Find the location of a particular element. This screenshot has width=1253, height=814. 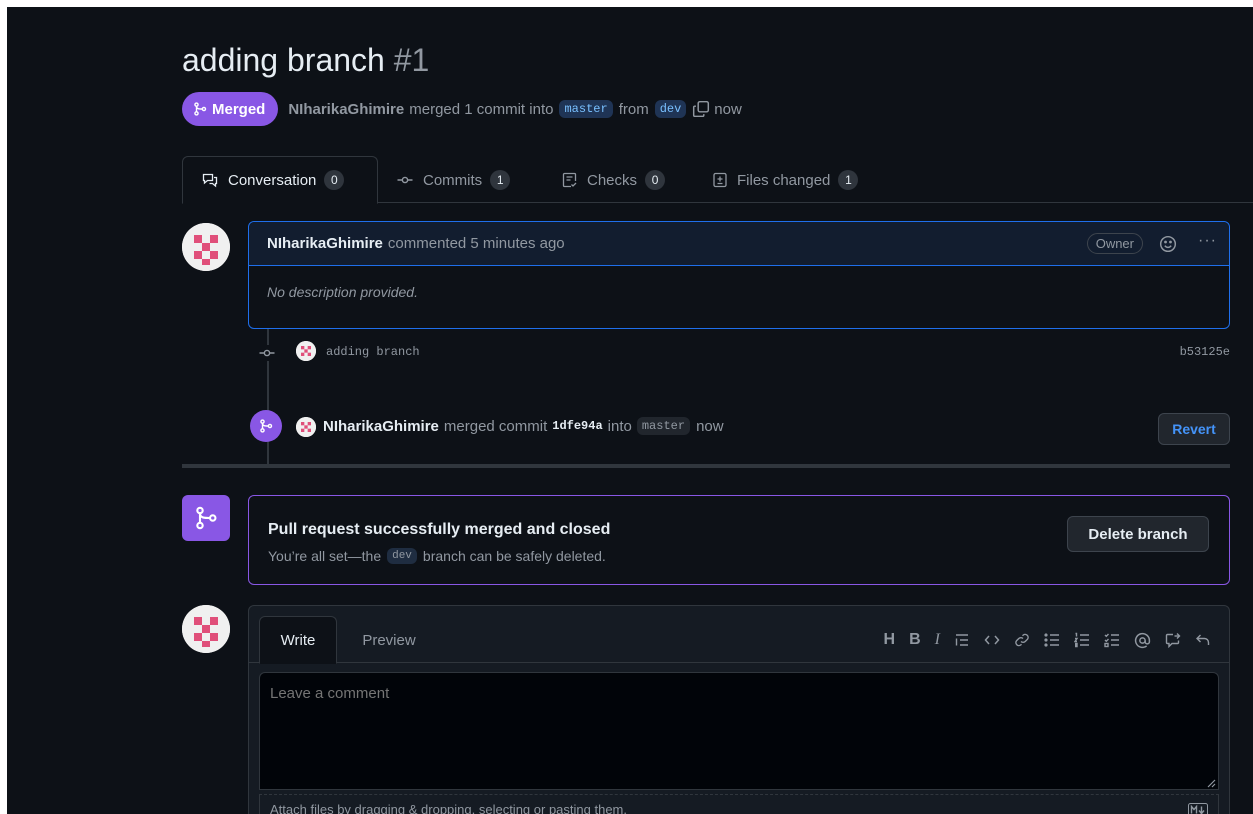

dev-branch-tag: dev is located at coordinates (402, 556).